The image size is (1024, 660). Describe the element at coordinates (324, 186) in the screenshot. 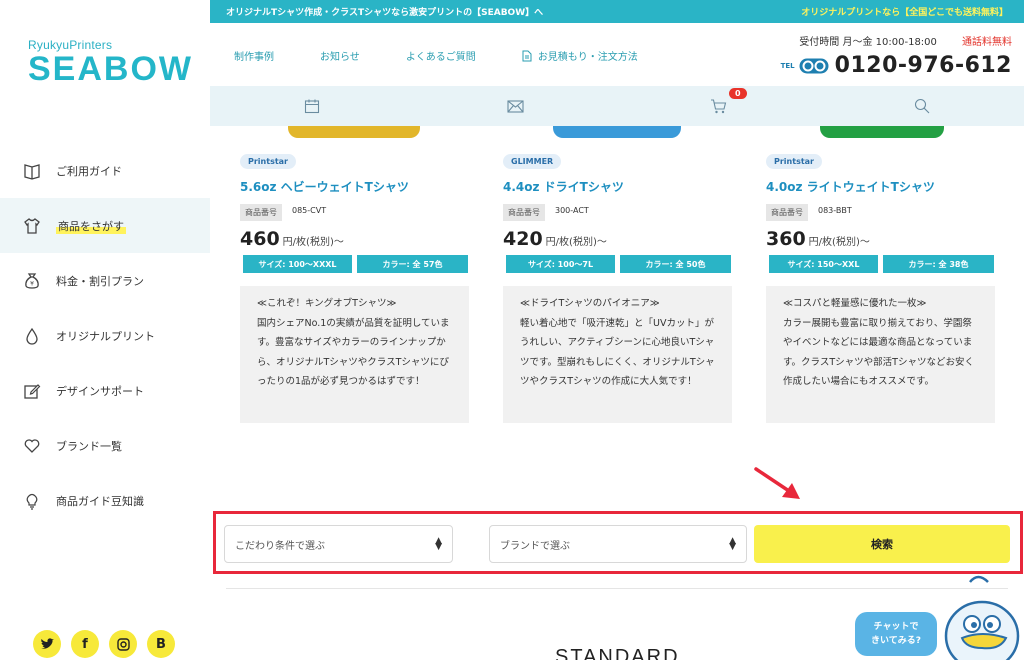

I see `product-name: 5.6oz ヘビーウェイトTシャツ` at that location.